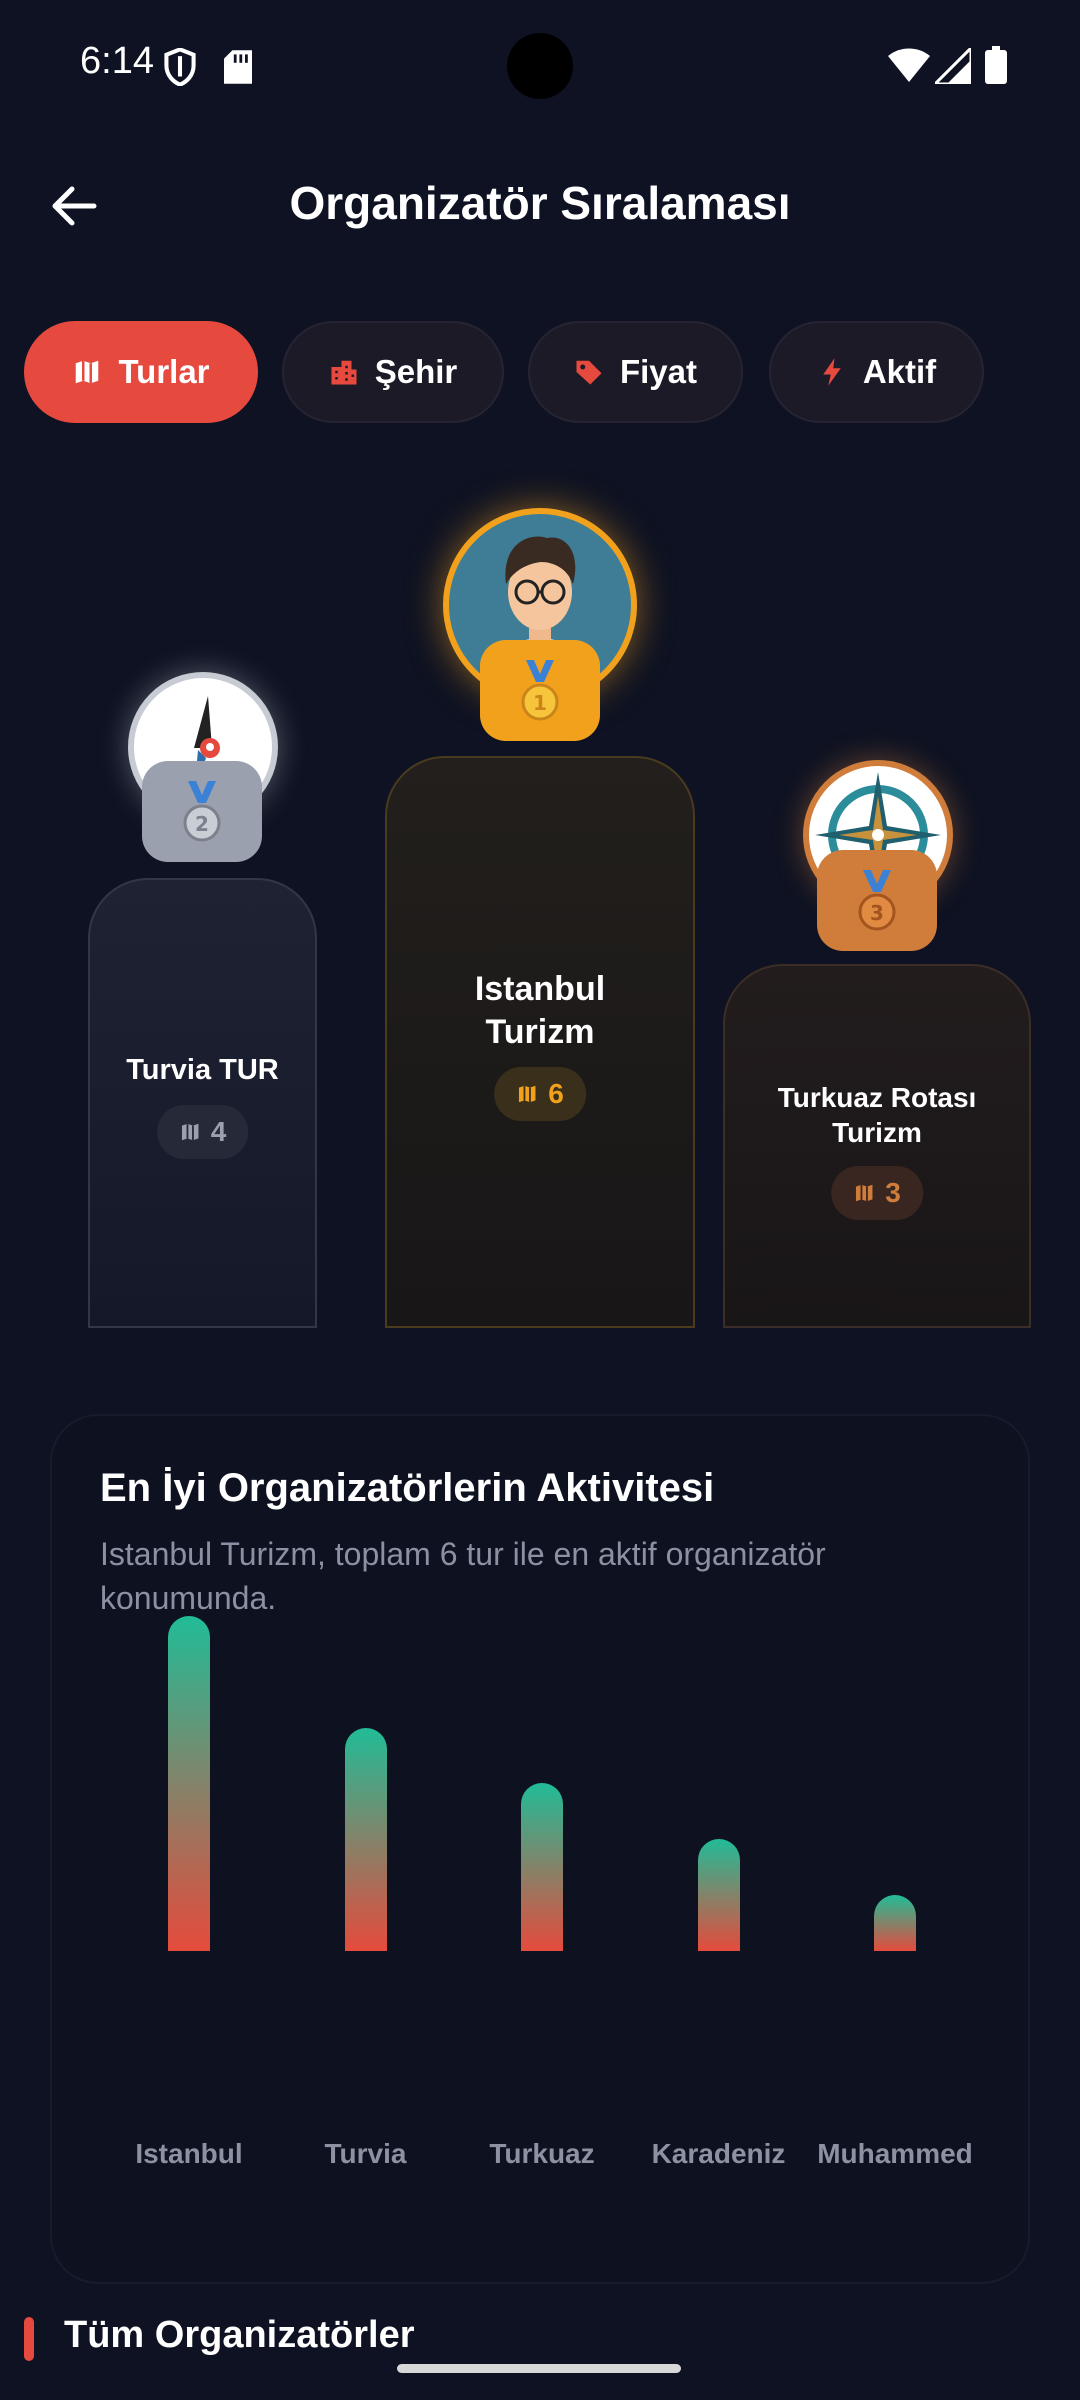 This screenshot has width=1080, height=2400. Describe the element at coordinates (832, 372) in the screenshot. I see `bolt-icon` at that location.